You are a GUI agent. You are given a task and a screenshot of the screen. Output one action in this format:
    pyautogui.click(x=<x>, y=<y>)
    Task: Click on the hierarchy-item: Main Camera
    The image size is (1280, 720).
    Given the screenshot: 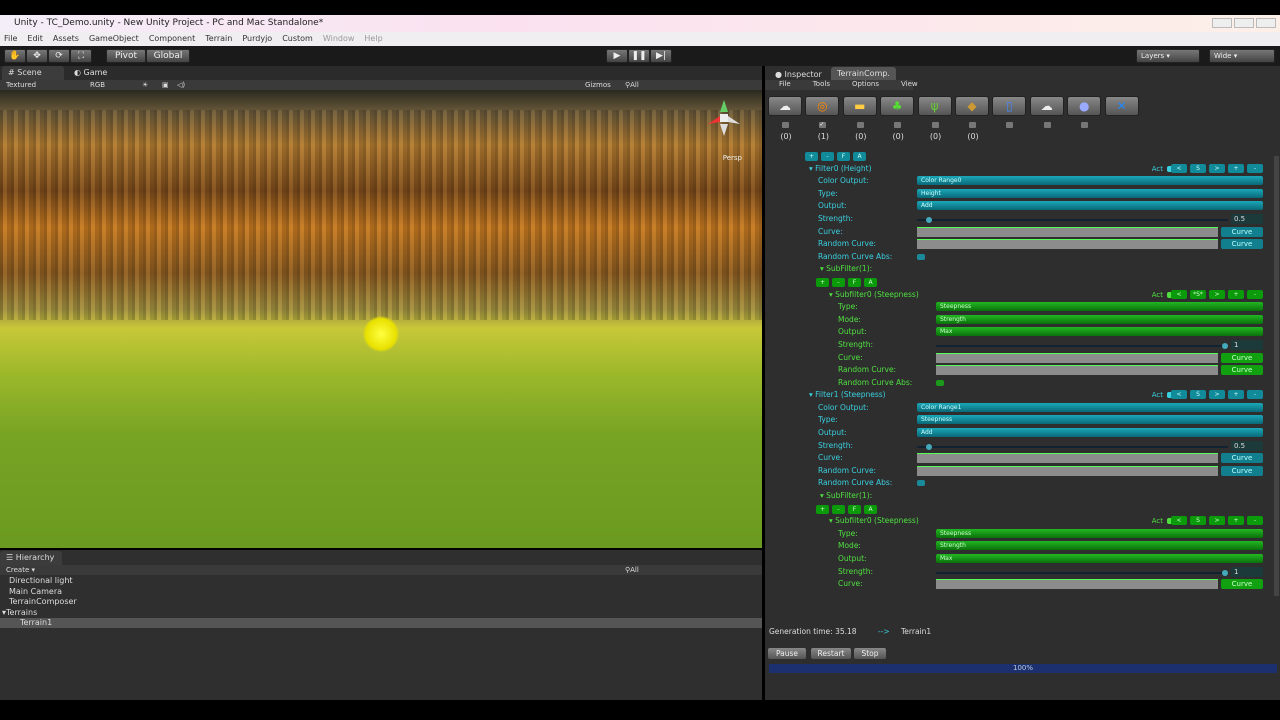 What is the action you would take?
    pyautogui.click(x=35, y=591)
    